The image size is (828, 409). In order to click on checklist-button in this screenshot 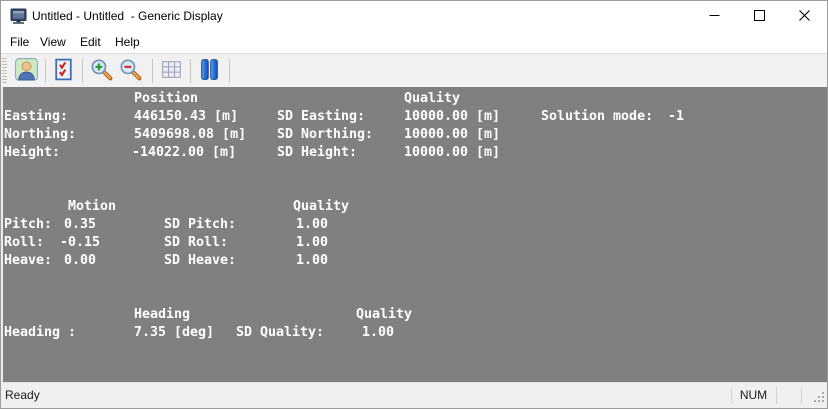, I will do `click(63, 70)`.